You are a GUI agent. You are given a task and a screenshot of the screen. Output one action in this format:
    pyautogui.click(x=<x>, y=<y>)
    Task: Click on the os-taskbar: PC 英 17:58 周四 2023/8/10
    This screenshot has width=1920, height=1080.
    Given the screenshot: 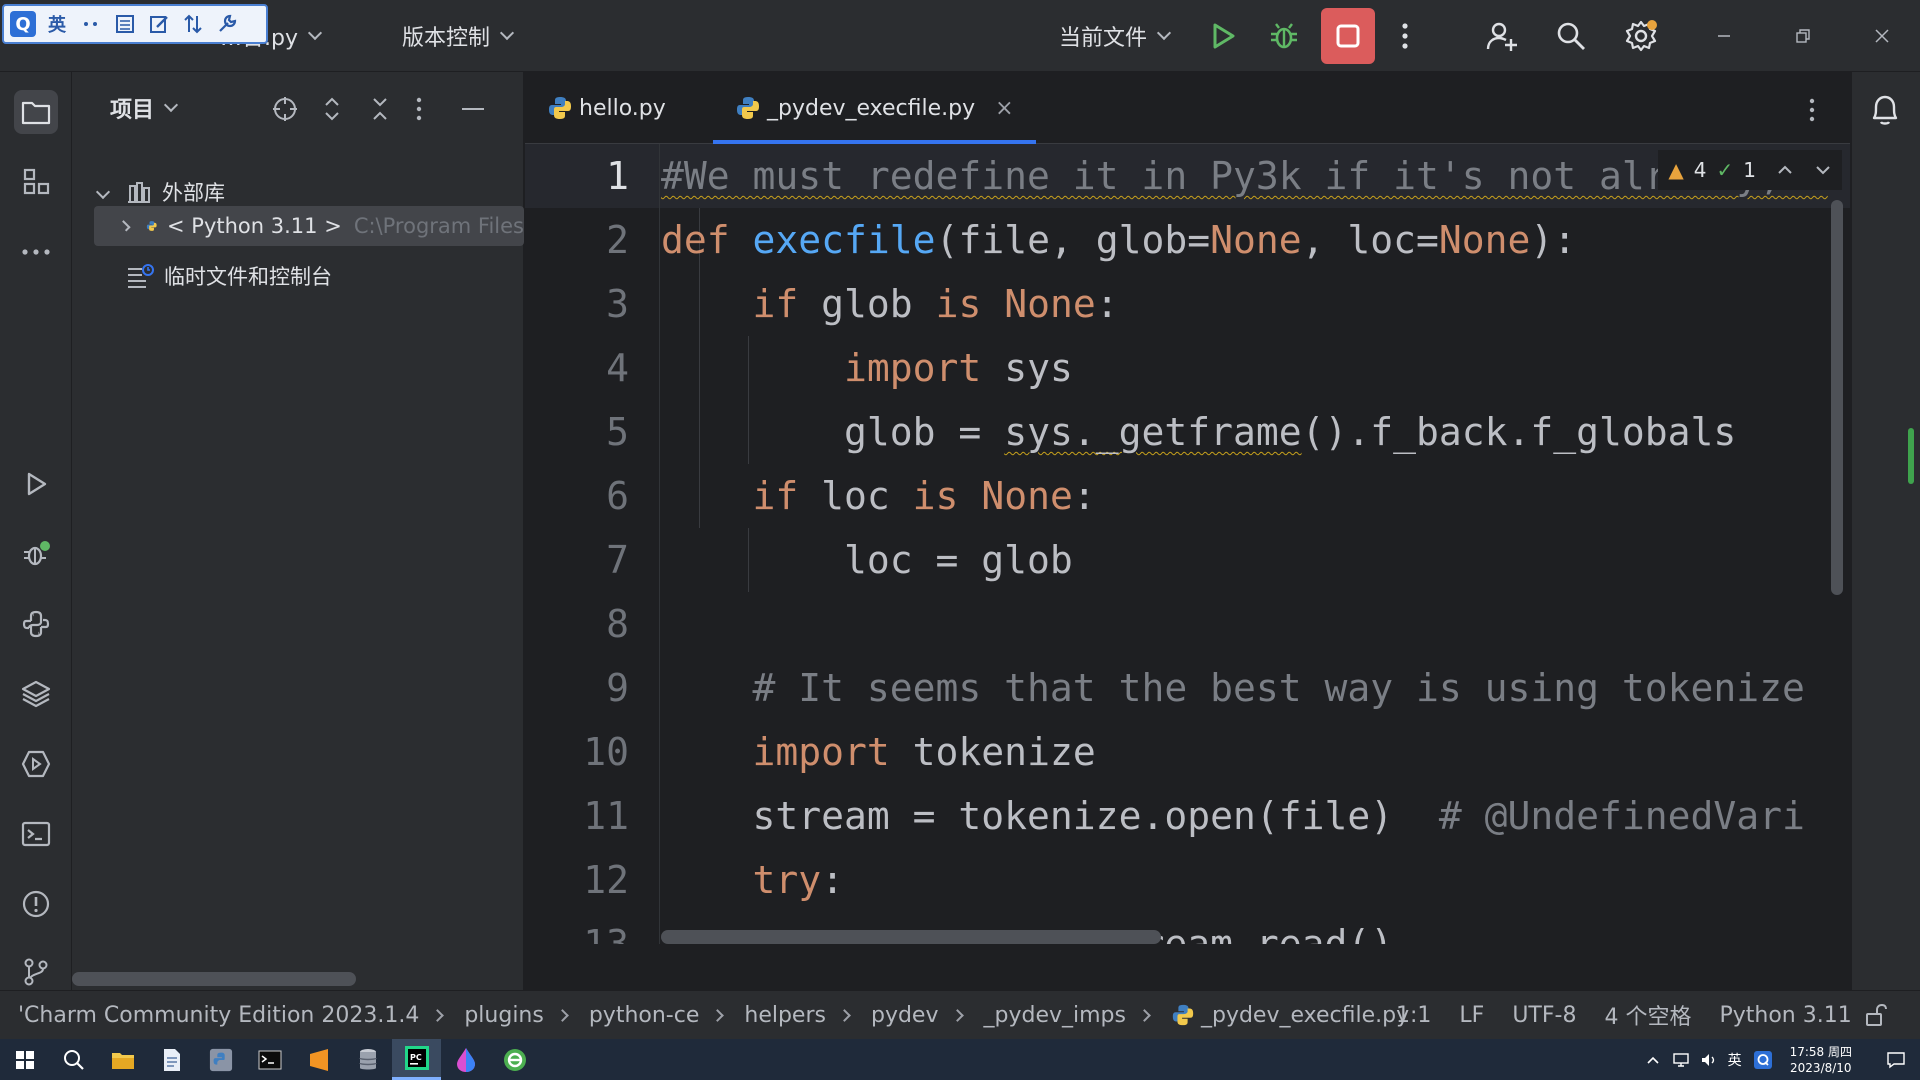 What is the action you would take?
    pyautogui.click(x=960, y=1059)
    